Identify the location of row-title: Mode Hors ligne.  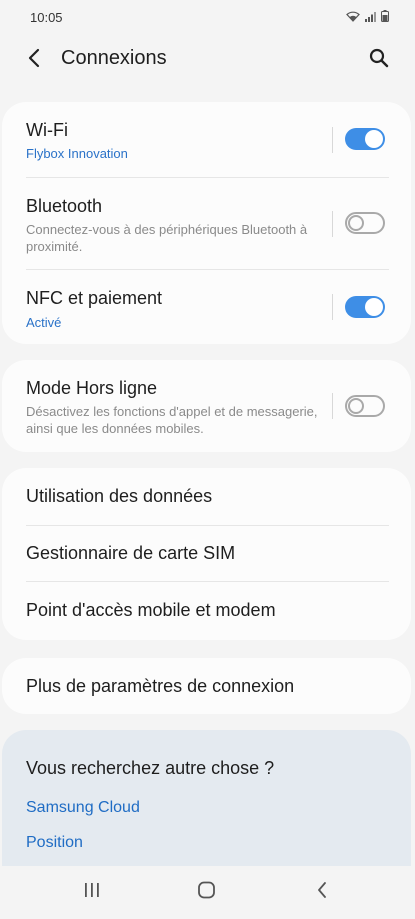
(92, 388).